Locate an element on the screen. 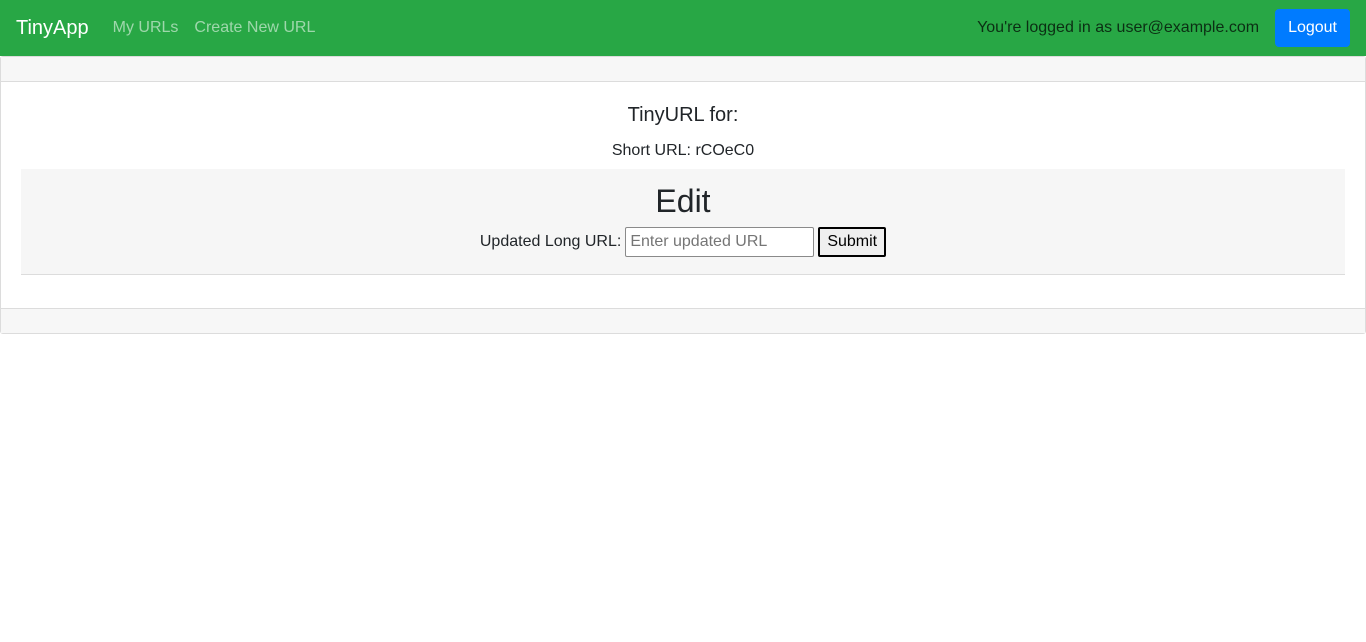 The height and width of the screenshot is (642, 1366). short-url-text: Short URL: rCOeC0 is located at coordinates (683, 150).